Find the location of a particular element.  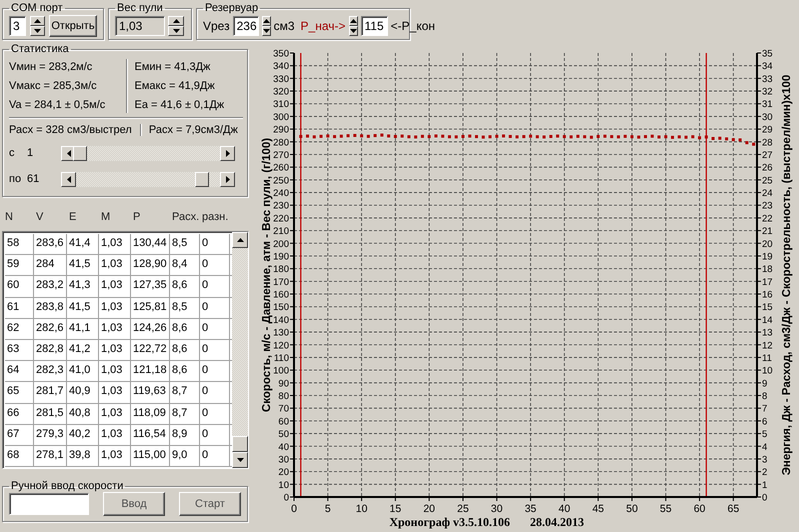

table-cell: 121,18 is located at coordinates (150, 371).